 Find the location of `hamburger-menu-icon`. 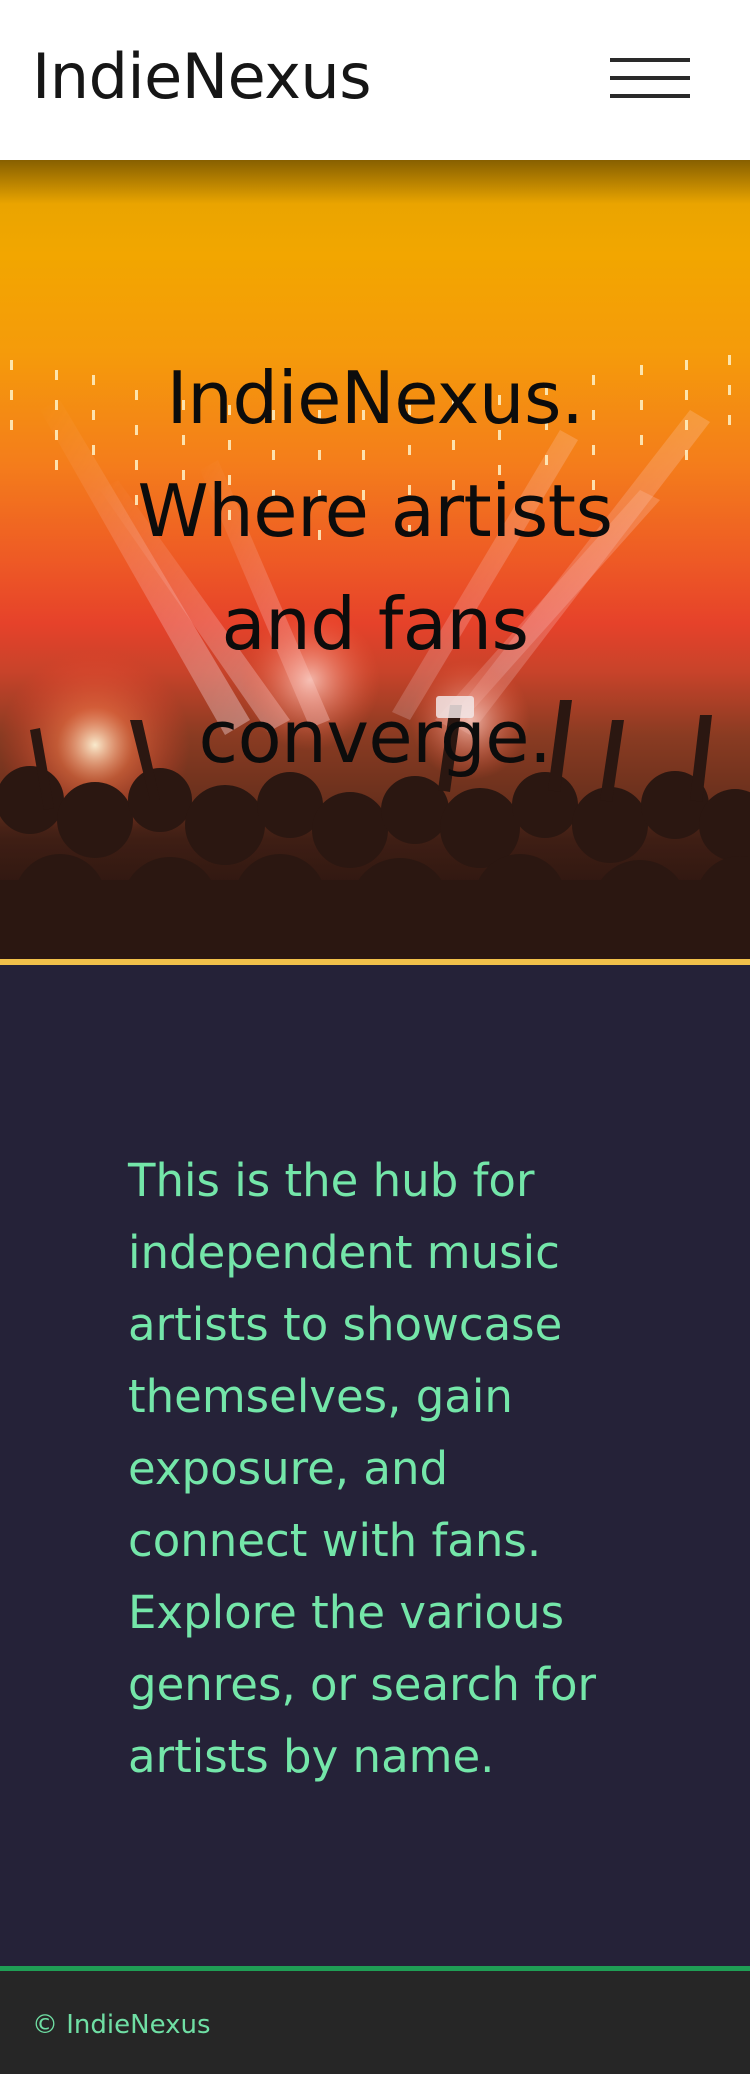

hamburger-menu-icon is located at coordinates (645, 82).